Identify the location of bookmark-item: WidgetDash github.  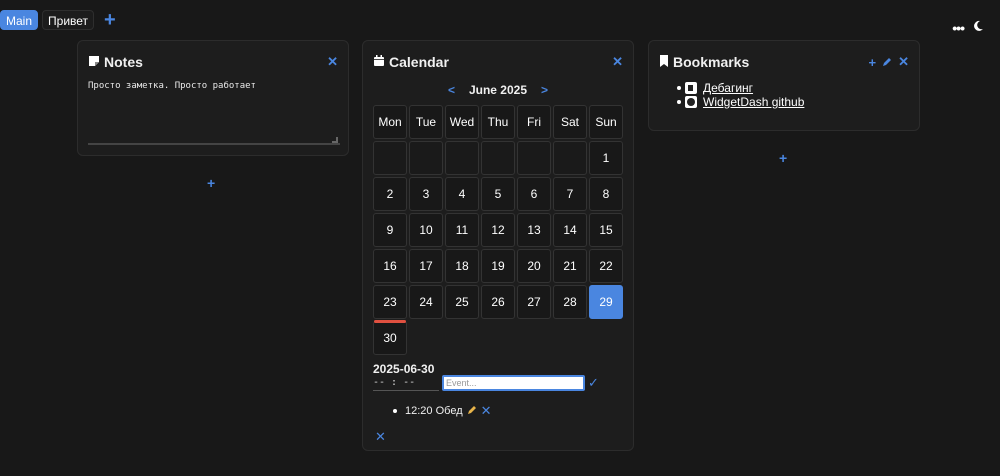
(740, 102).